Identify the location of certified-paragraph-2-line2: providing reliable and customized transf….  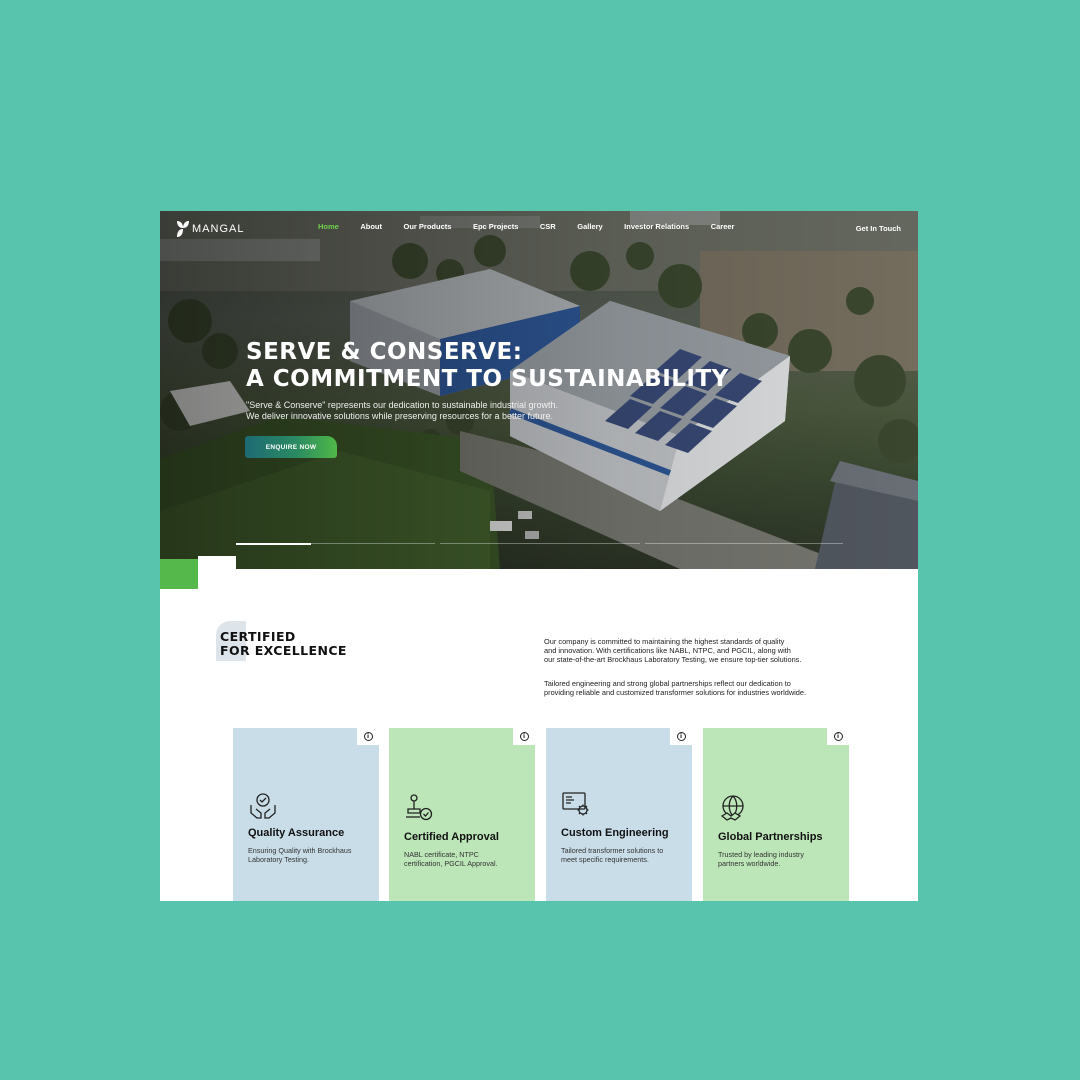
(675, 693).